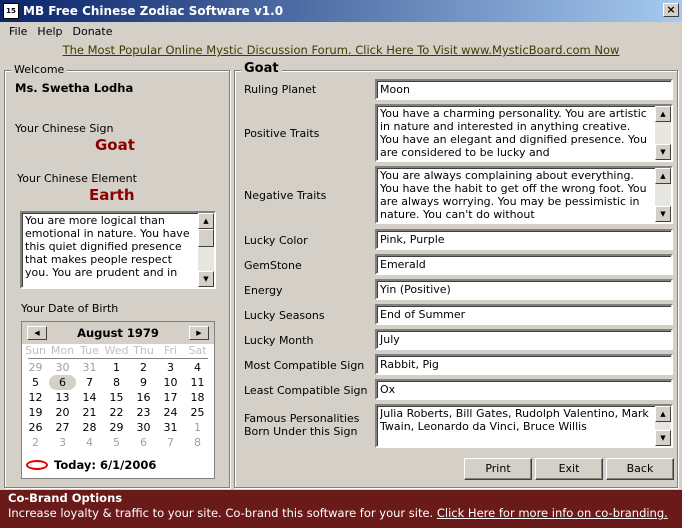 The image size is (682, 528). I want to click on calendar-day: 22, so click(116, 412).